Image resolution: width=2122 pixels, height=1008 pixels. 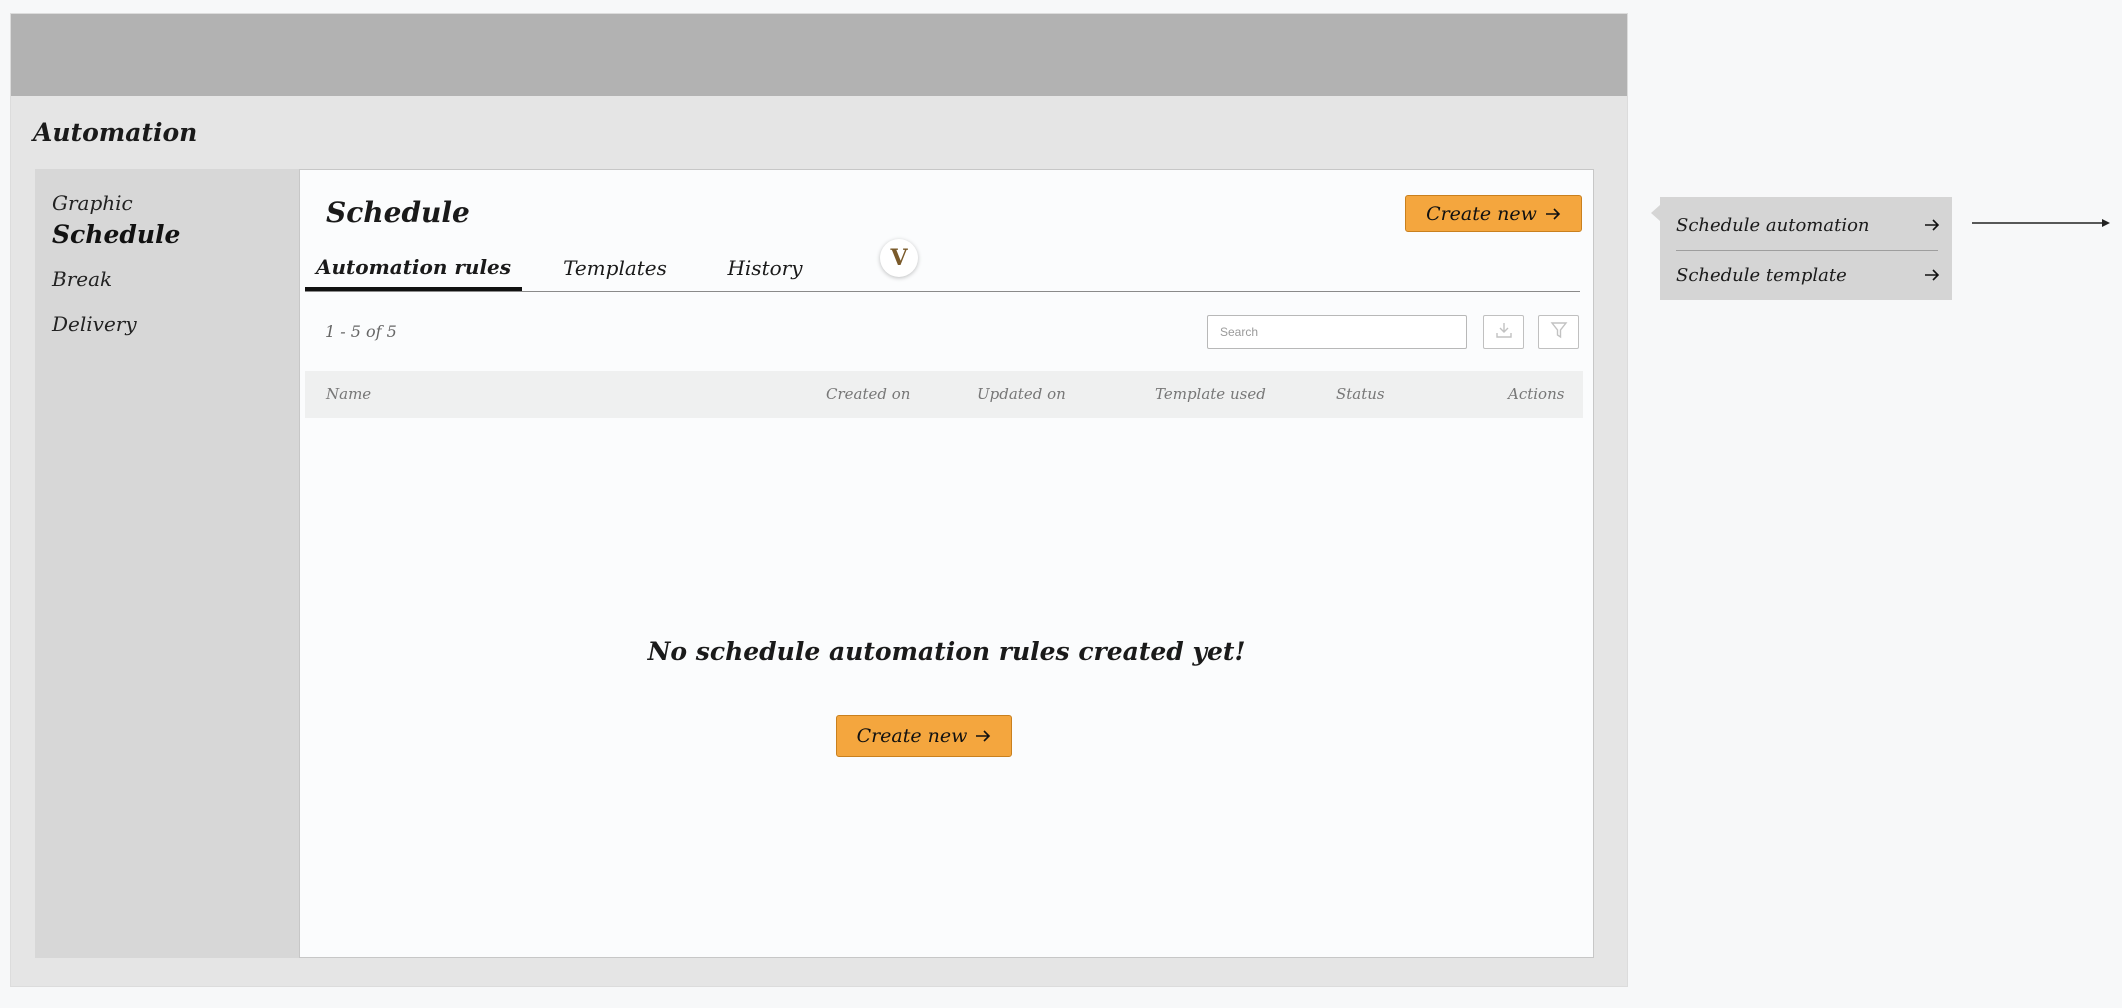 I want to click on column-header-template-used: Template used, so click(x=1210, y=394).